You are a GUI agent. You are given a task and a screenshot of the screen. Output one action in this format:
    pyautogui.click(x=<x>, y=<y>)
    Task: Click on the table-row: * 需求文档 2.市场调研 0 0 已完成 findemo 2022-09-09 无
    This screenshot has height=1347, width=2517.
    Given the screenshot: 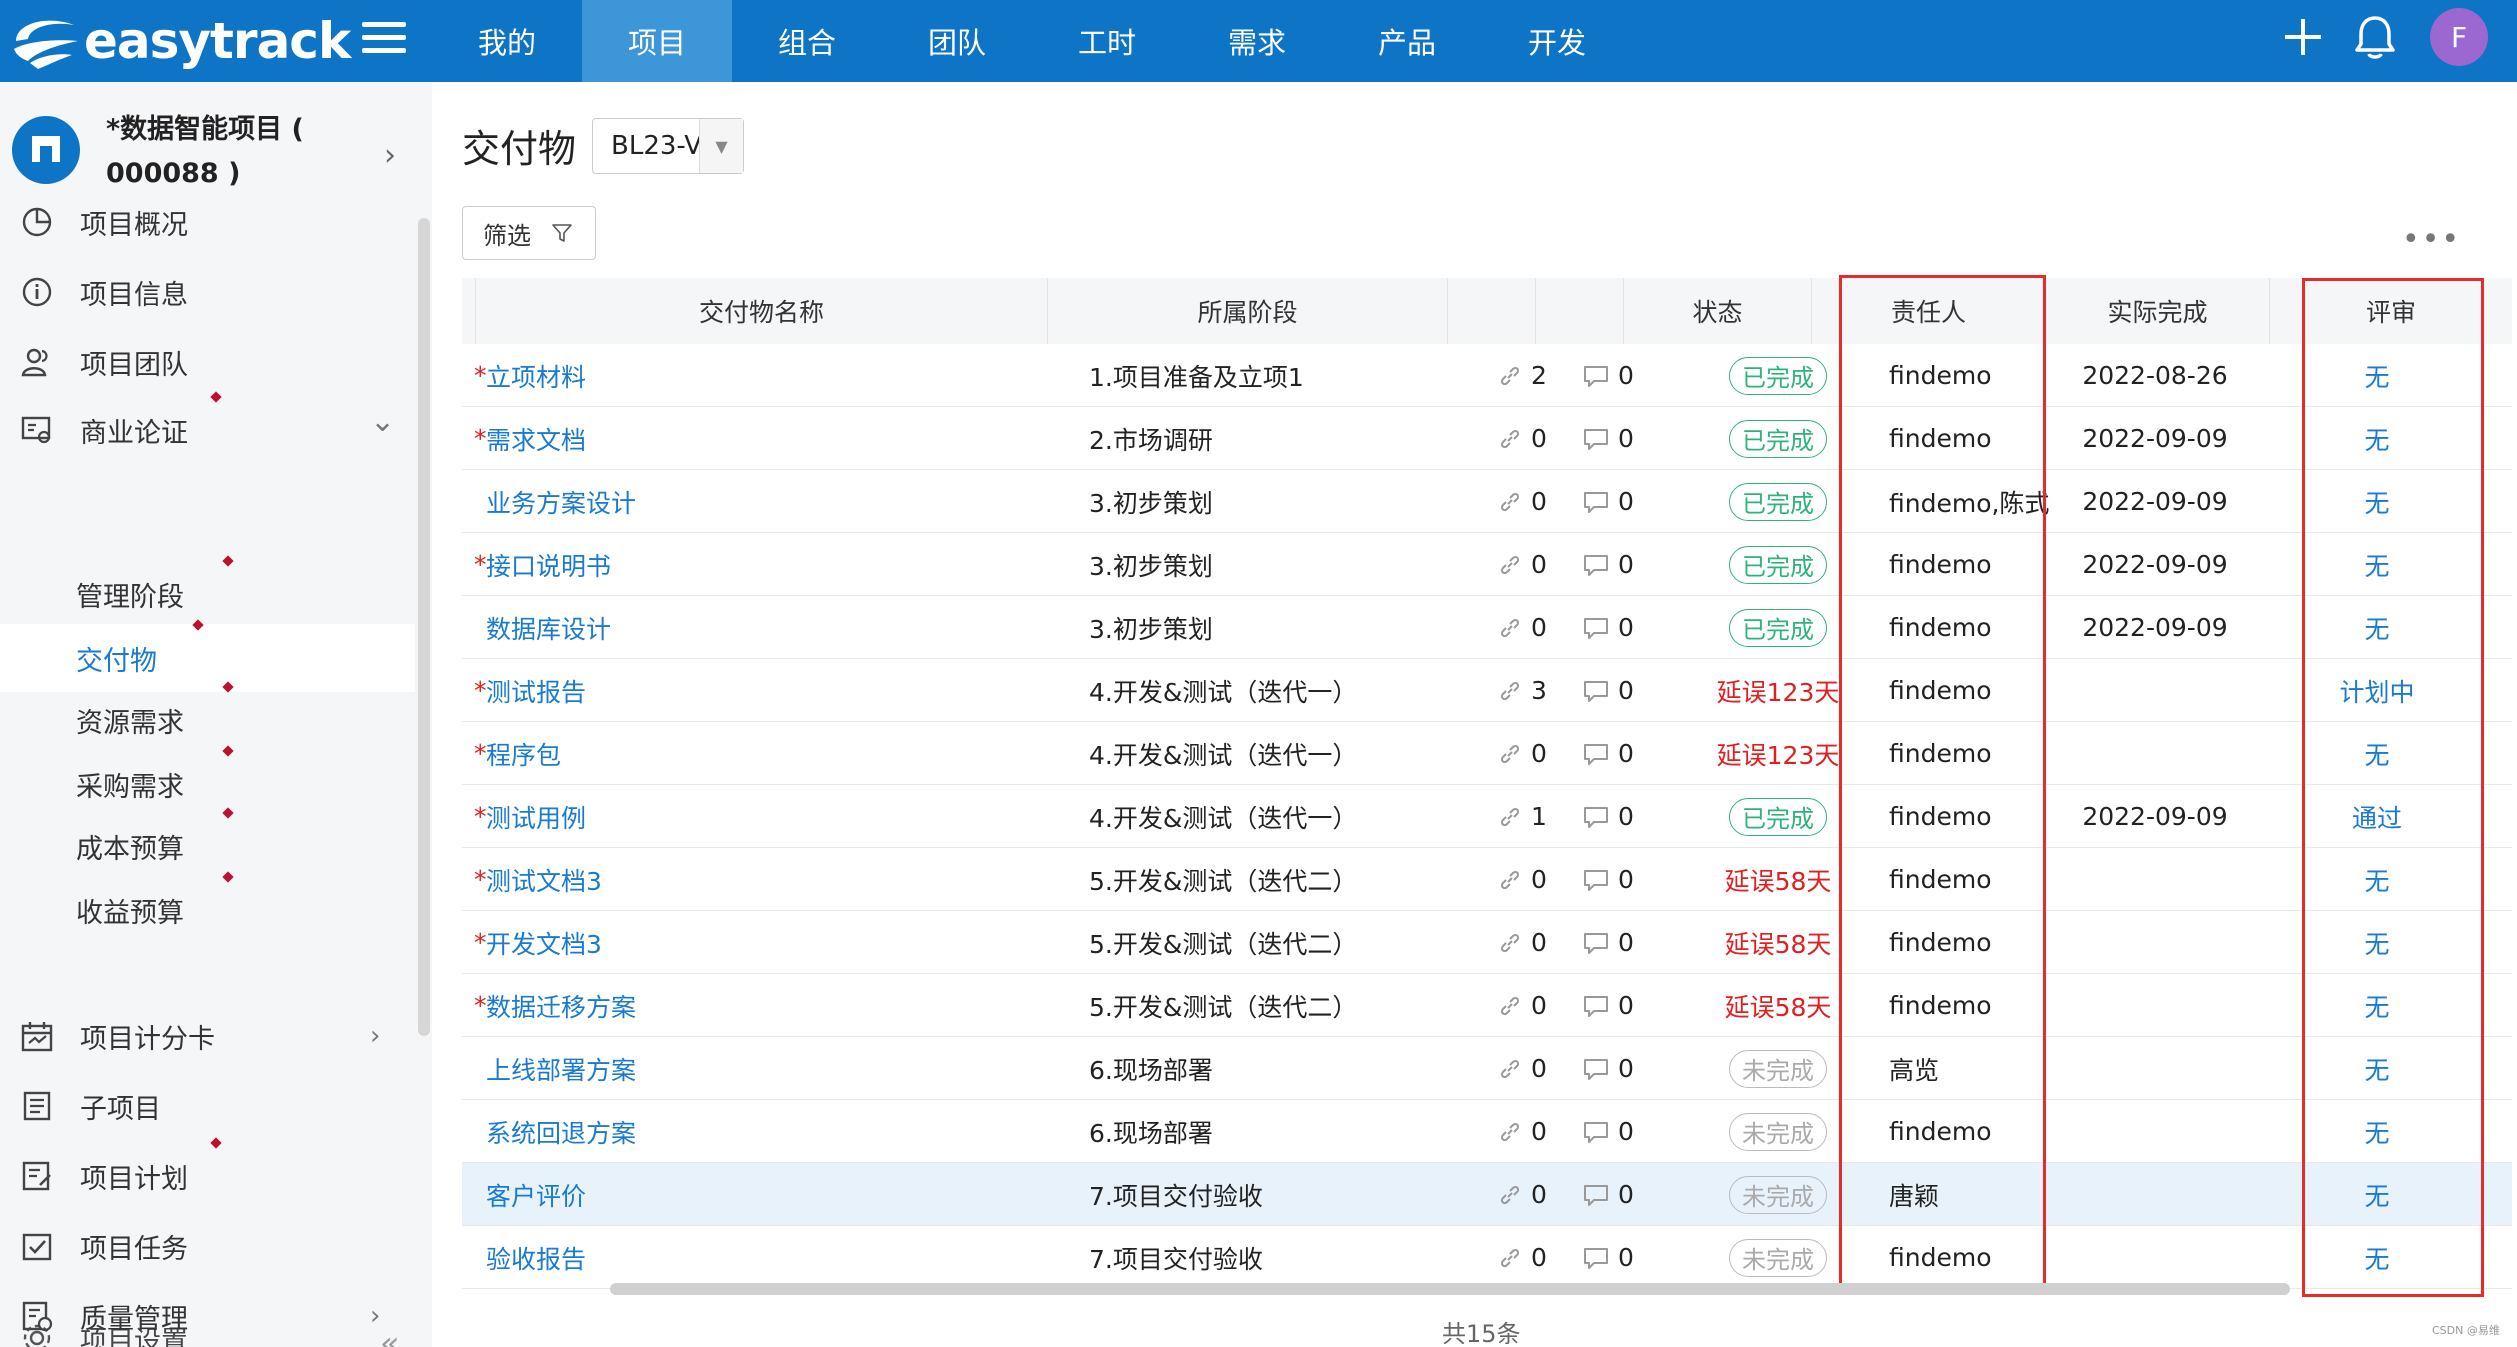 What is the action you would take?
    pyautogui.click(x=1487, y=438)
    